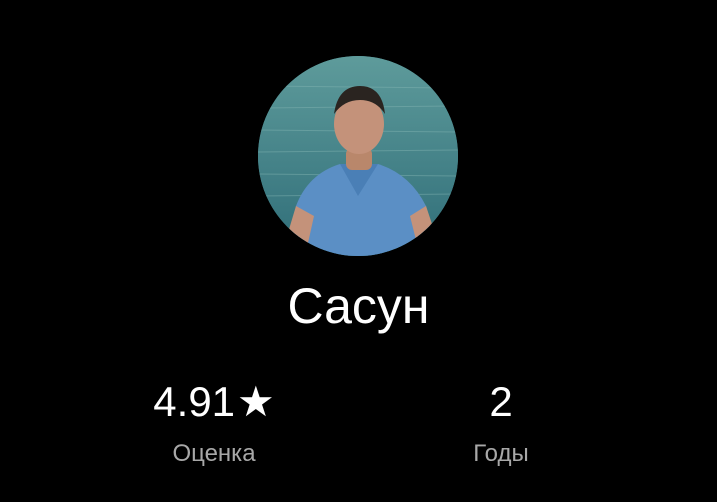 This screenshot has width=717, height=502. Describe the element at coordinates (358, 156) in the screenshot. I see `driver-avatar` at that location.